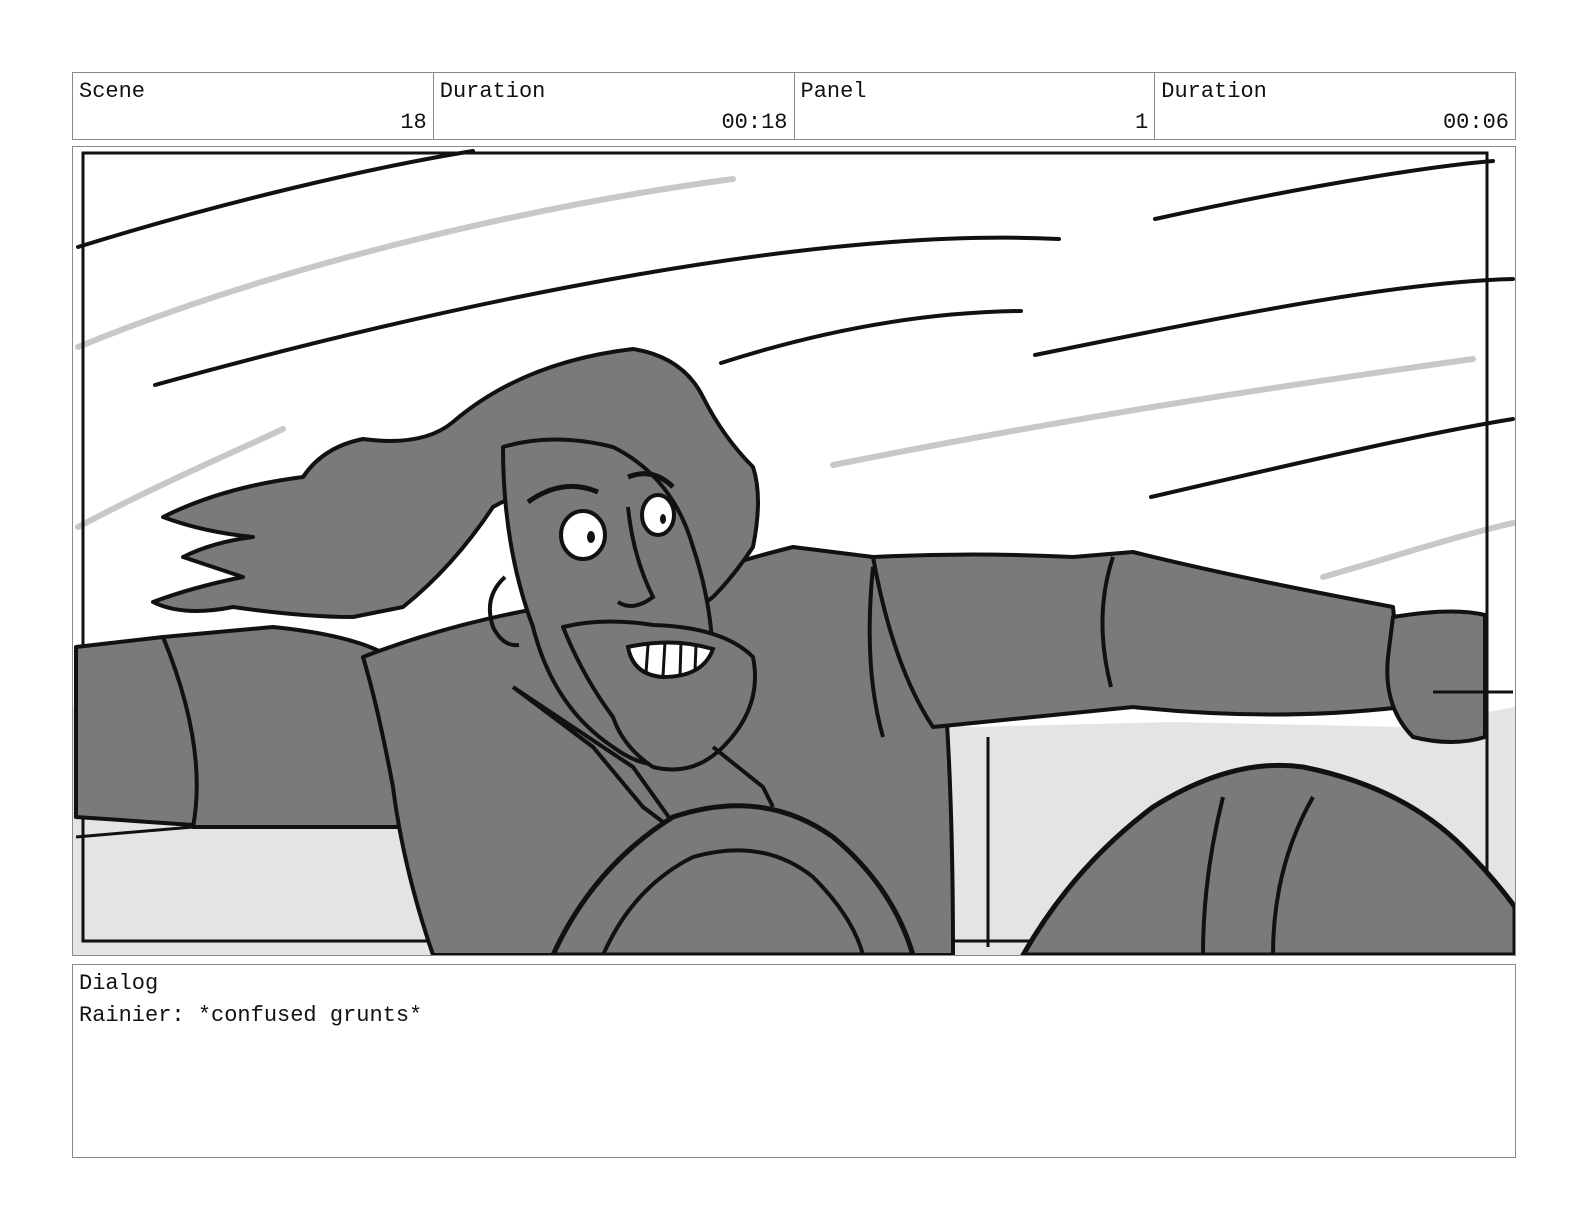 This screenshot has height=1225, width=1582. Describe the element at coordinates (1335, 106) in the screenshot. I see `panel-duration-cell: Duration 00:06` at that location.